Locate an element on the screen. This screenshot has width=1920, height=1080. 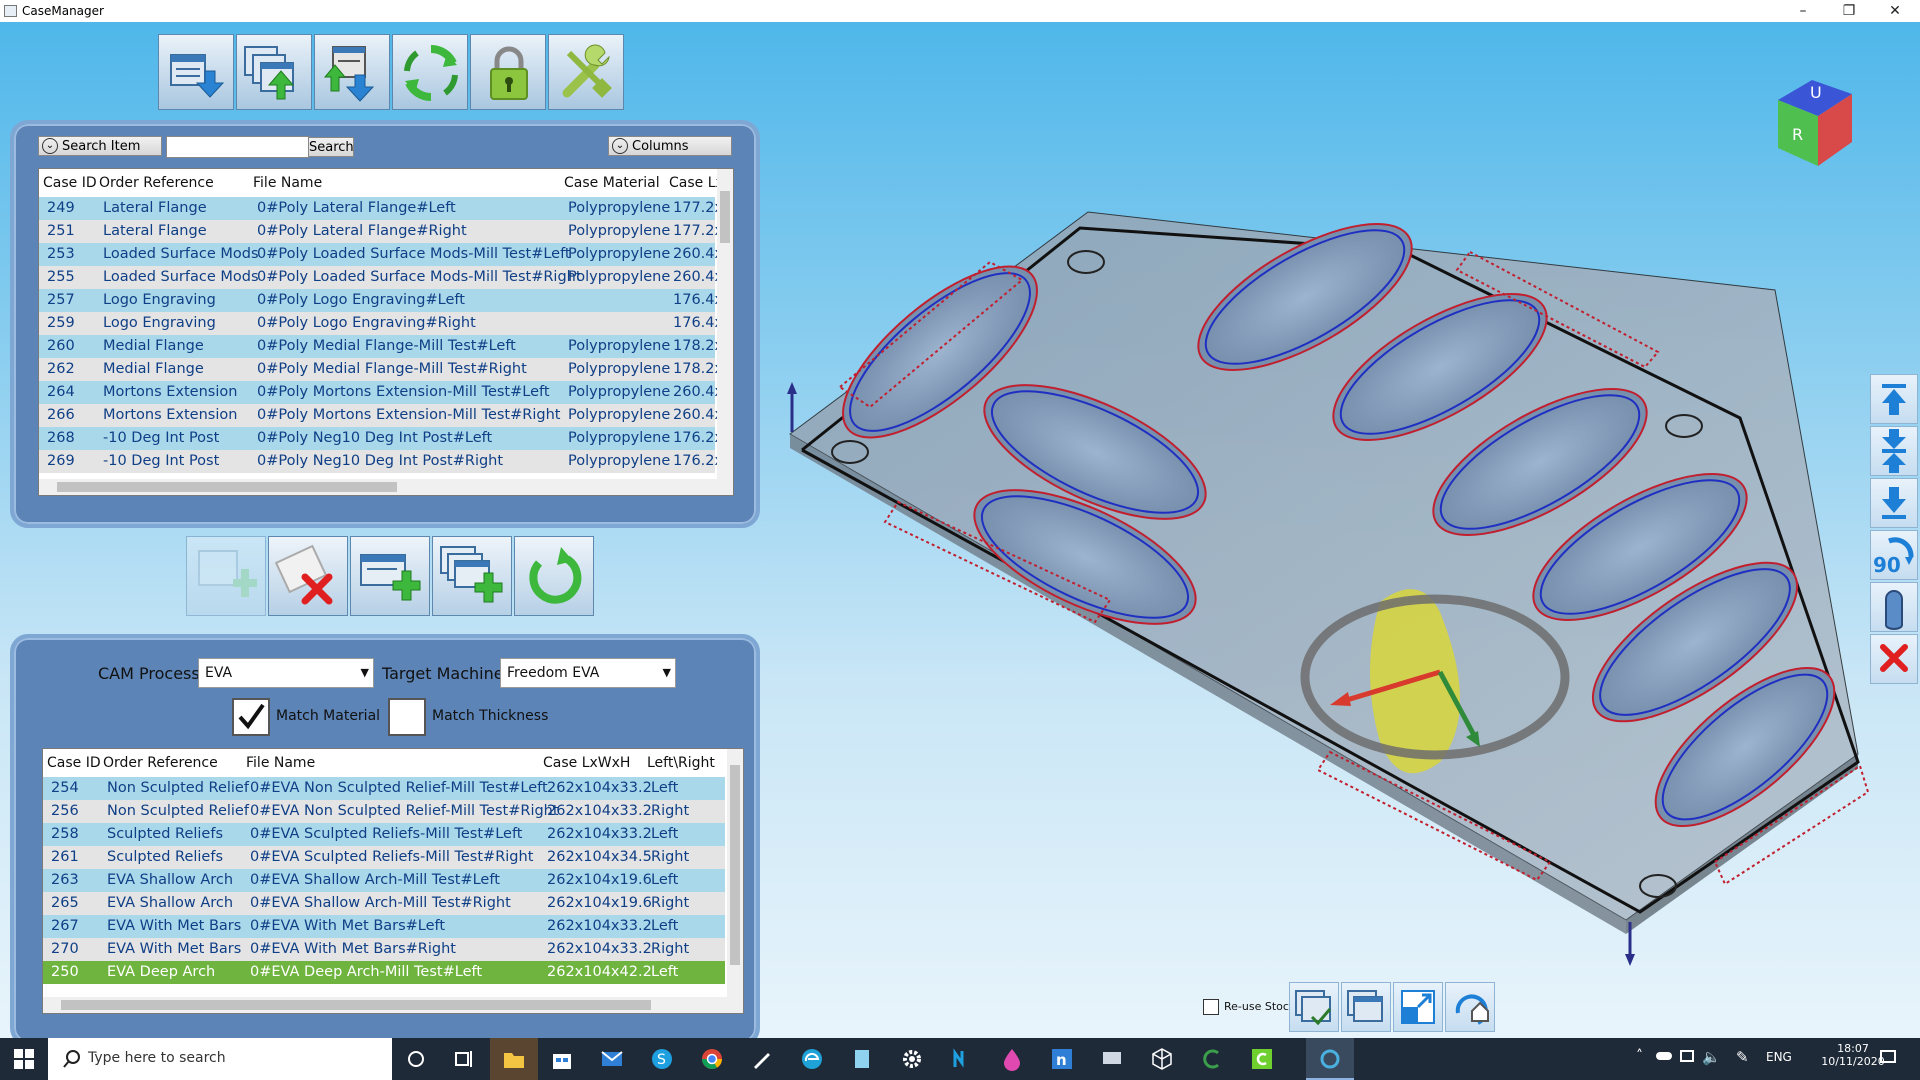
close-window-button: ✕ is located at coordinates (1895, 11).